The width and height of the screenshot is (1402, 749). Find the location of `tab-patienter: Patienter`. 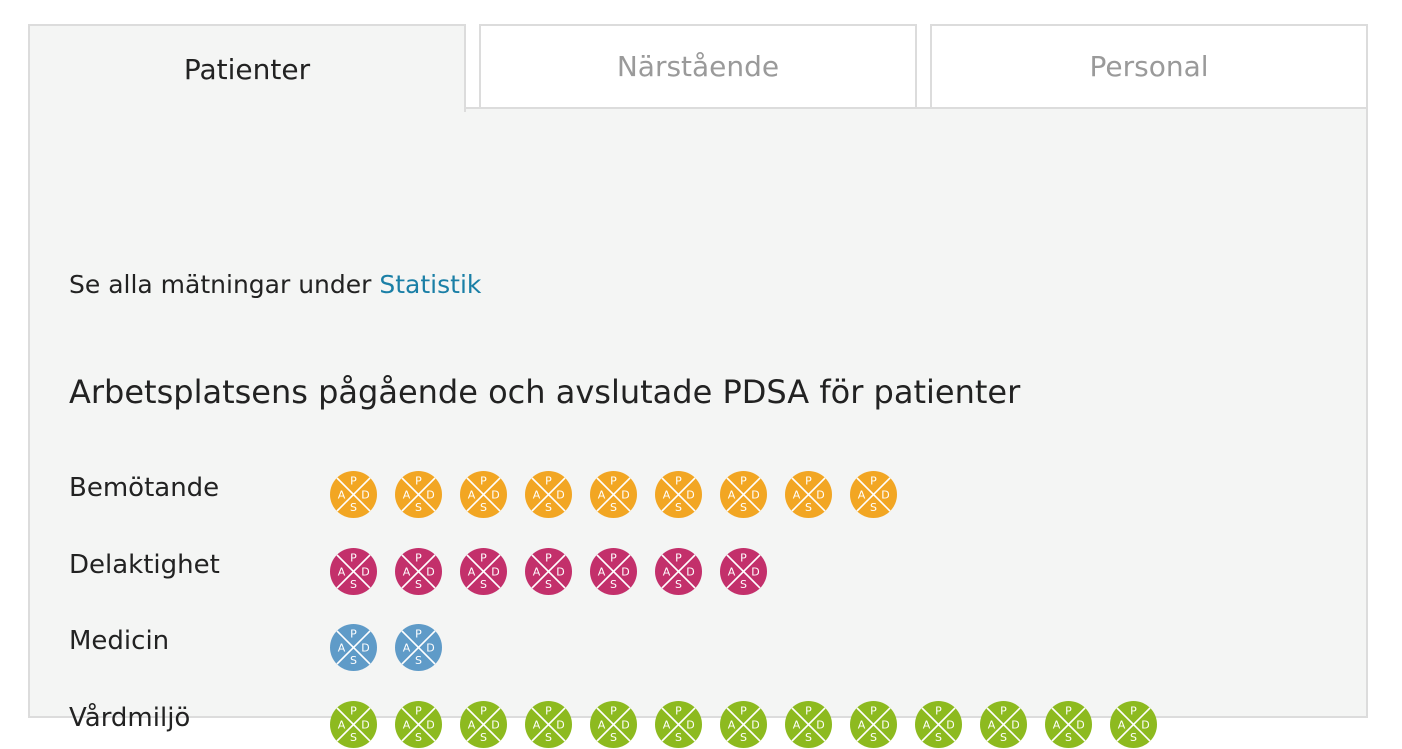

tab-patienter: Patienter is located at coordinates (247, 68).